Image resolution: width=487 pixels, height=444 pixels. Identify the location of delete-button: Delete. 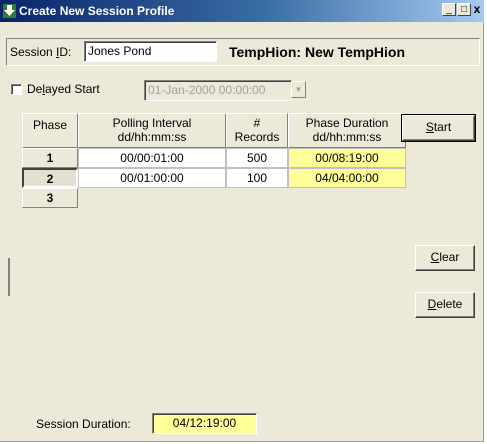
(445, 305).